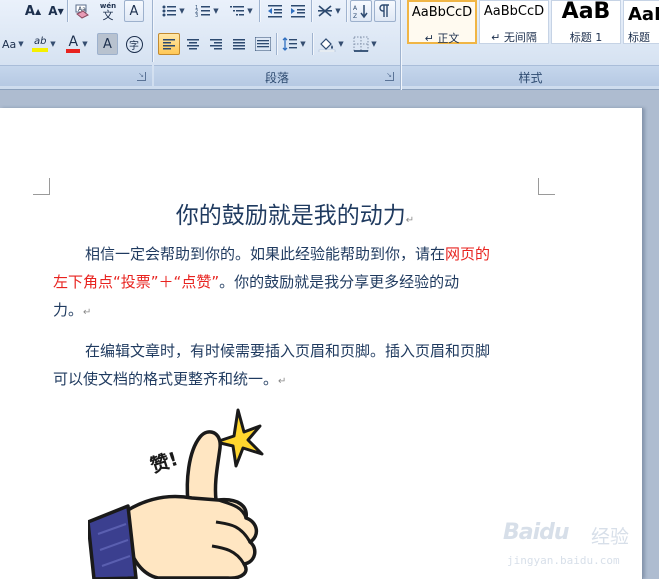 This screenshot has height=579, width=659. What do you see at coordinates (442, 38) in the screenshot?
I see `style-normal-name: ↵ 正文` at bounding box center [442, 38].